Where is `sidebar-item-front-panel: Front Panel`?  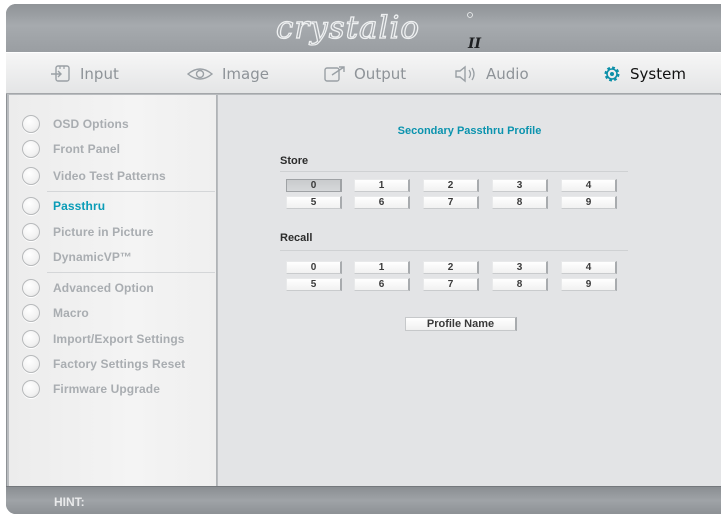
sidebar-item-front-panel: Front Panel is located at coordinates (113, 149).